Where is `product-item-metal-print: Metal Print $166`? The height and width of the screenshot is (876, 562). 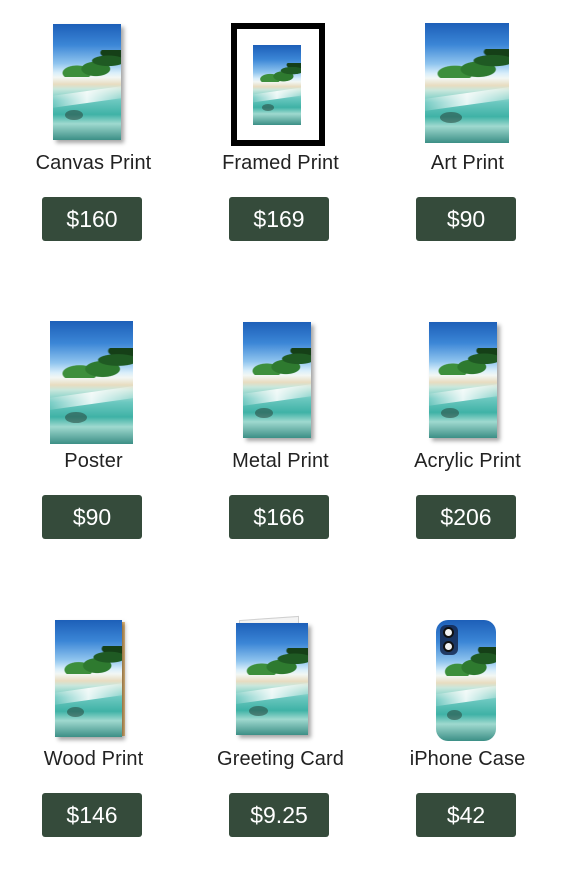 product-item-metal-print: Metal Print $166 is located at coordinates (280, 428).